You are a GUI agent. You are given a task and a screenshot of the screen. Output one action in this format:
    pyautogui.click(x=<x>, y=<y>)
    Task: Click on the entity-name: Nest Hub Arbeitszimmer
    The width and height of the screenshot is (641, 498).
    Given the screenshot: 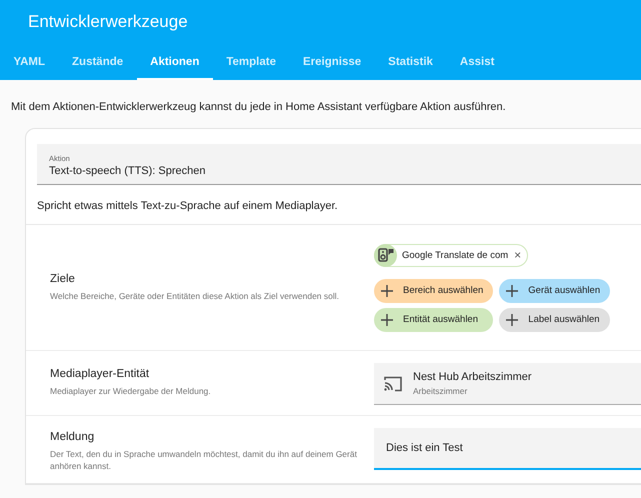 What is the action you would take?
    pyautogui.click(x=472, y=377)
    